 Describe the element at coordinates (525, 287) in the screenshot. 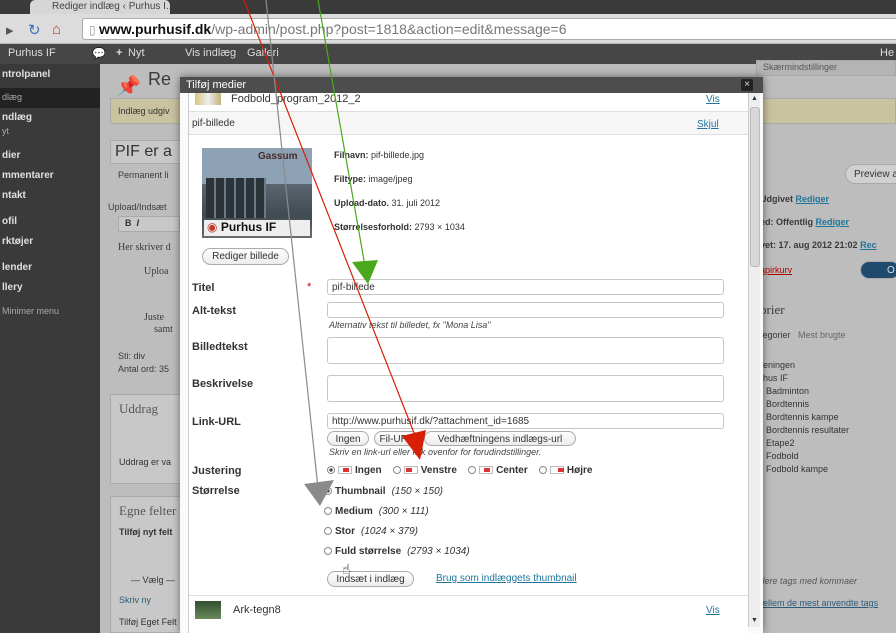

I see `title-input: pif-billede` at that location.